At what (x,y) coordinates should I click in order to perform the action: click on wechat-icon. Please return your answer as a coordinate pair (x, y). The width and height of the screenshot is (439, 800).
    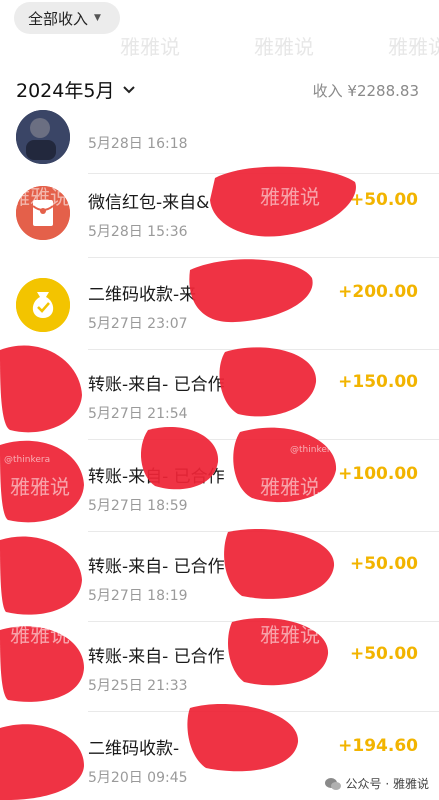
    Looking at the image, I should click on (332, 783).